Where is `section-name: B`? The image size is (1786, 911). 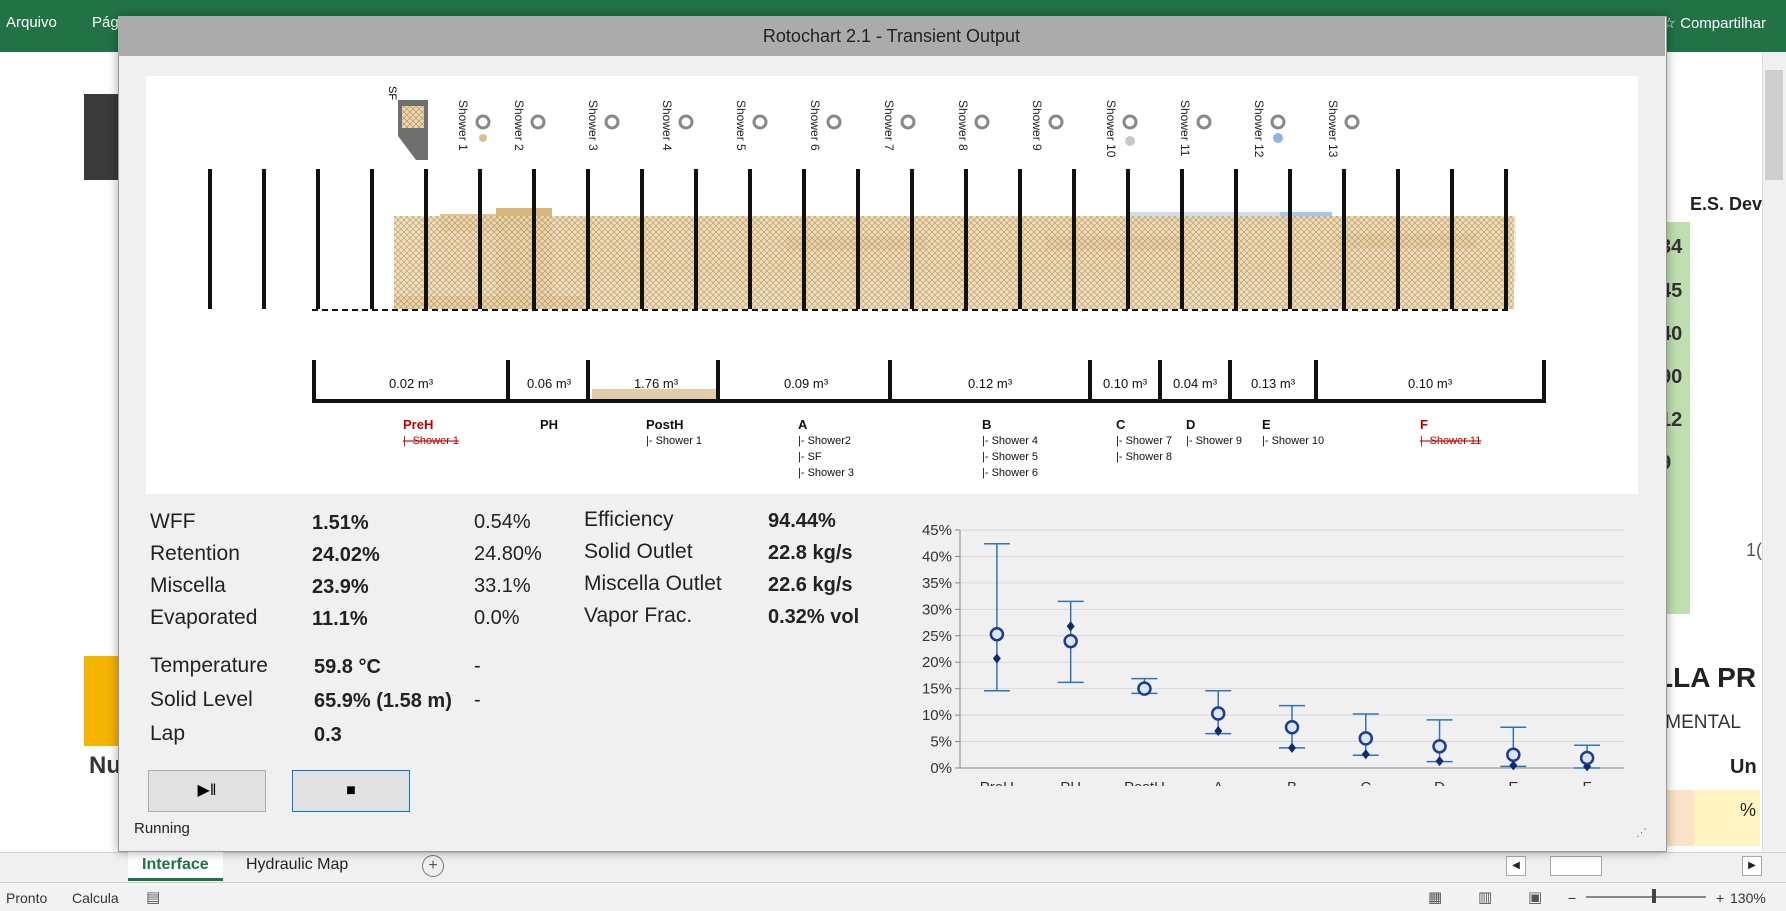
section-name: B is located at coordinates (986, 424).